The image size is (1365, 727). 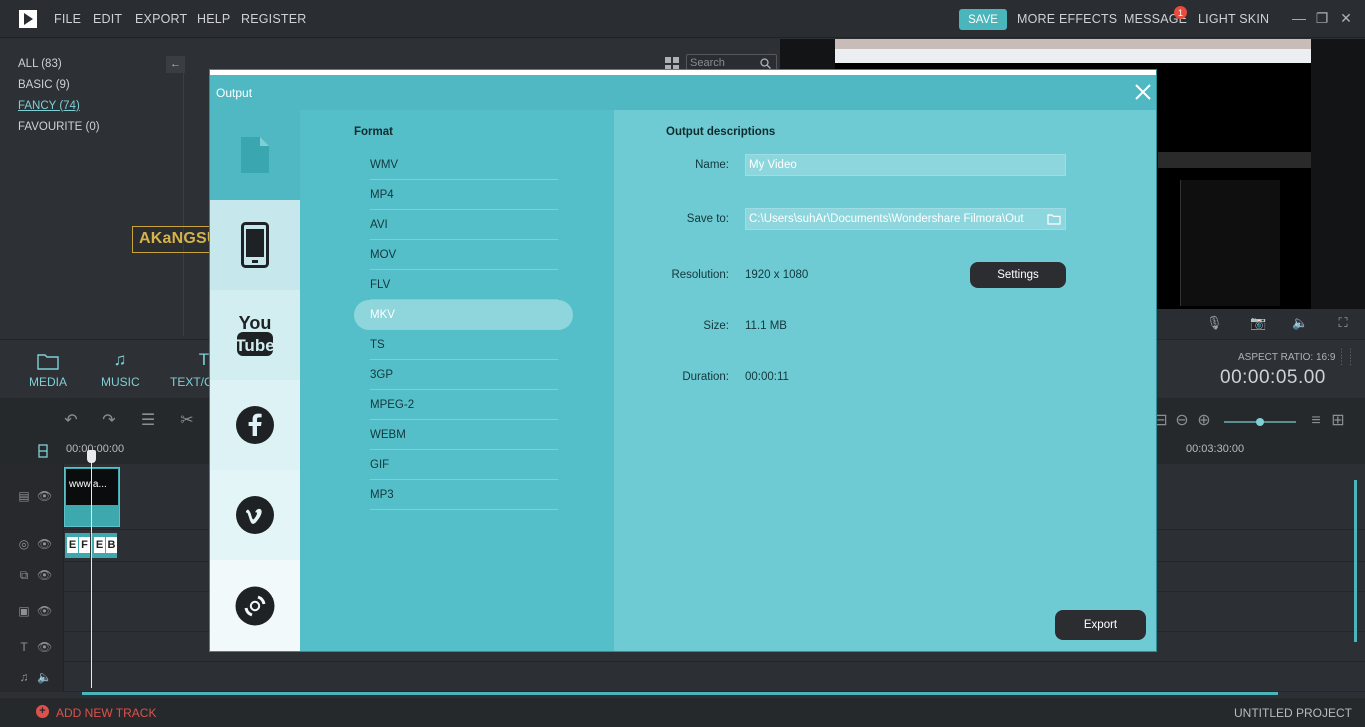 I want to click on tab-device, so click(x=255, y=245).